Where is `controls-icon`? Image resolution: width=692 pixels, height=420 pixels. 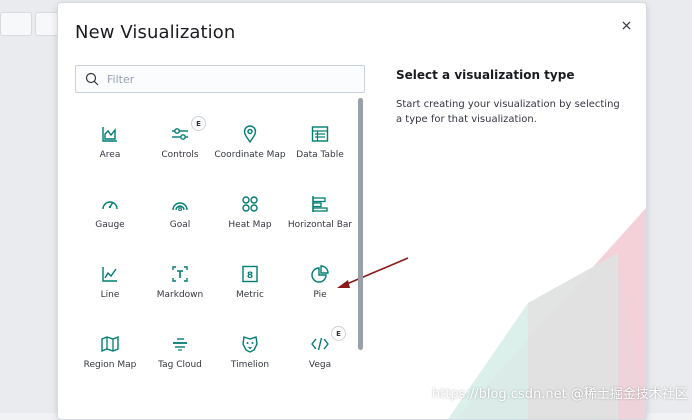 controls-icon is located at coordinates (180, 134).